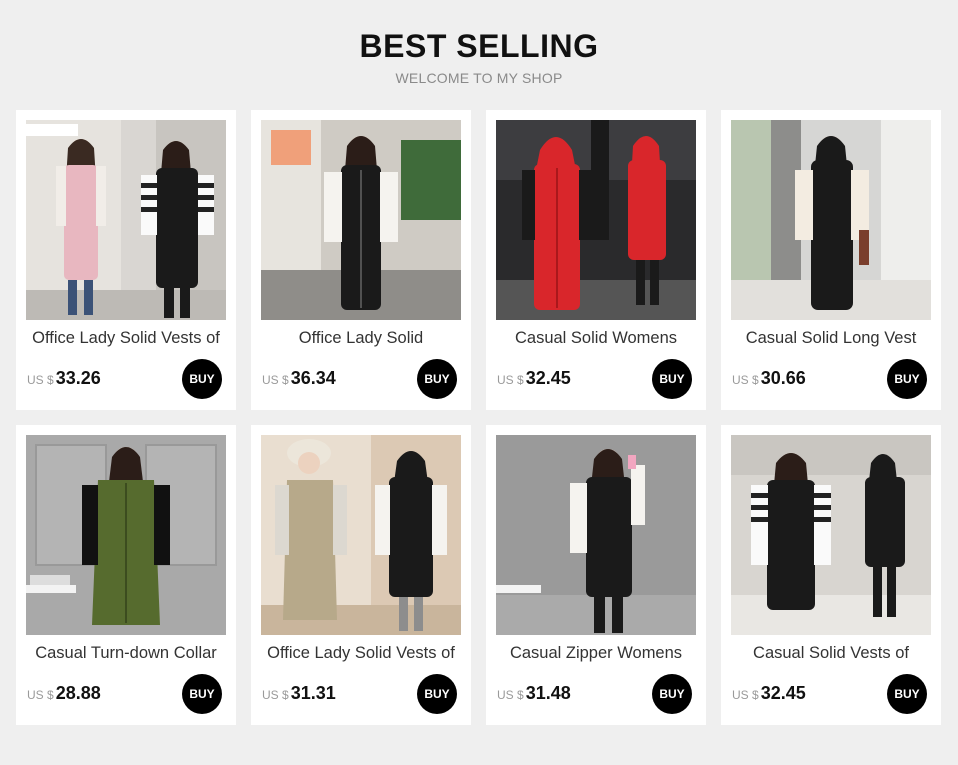 The height and width of the screenshot is (765, 958). I want to click on price-amount: 33.26, so click(78, 378).